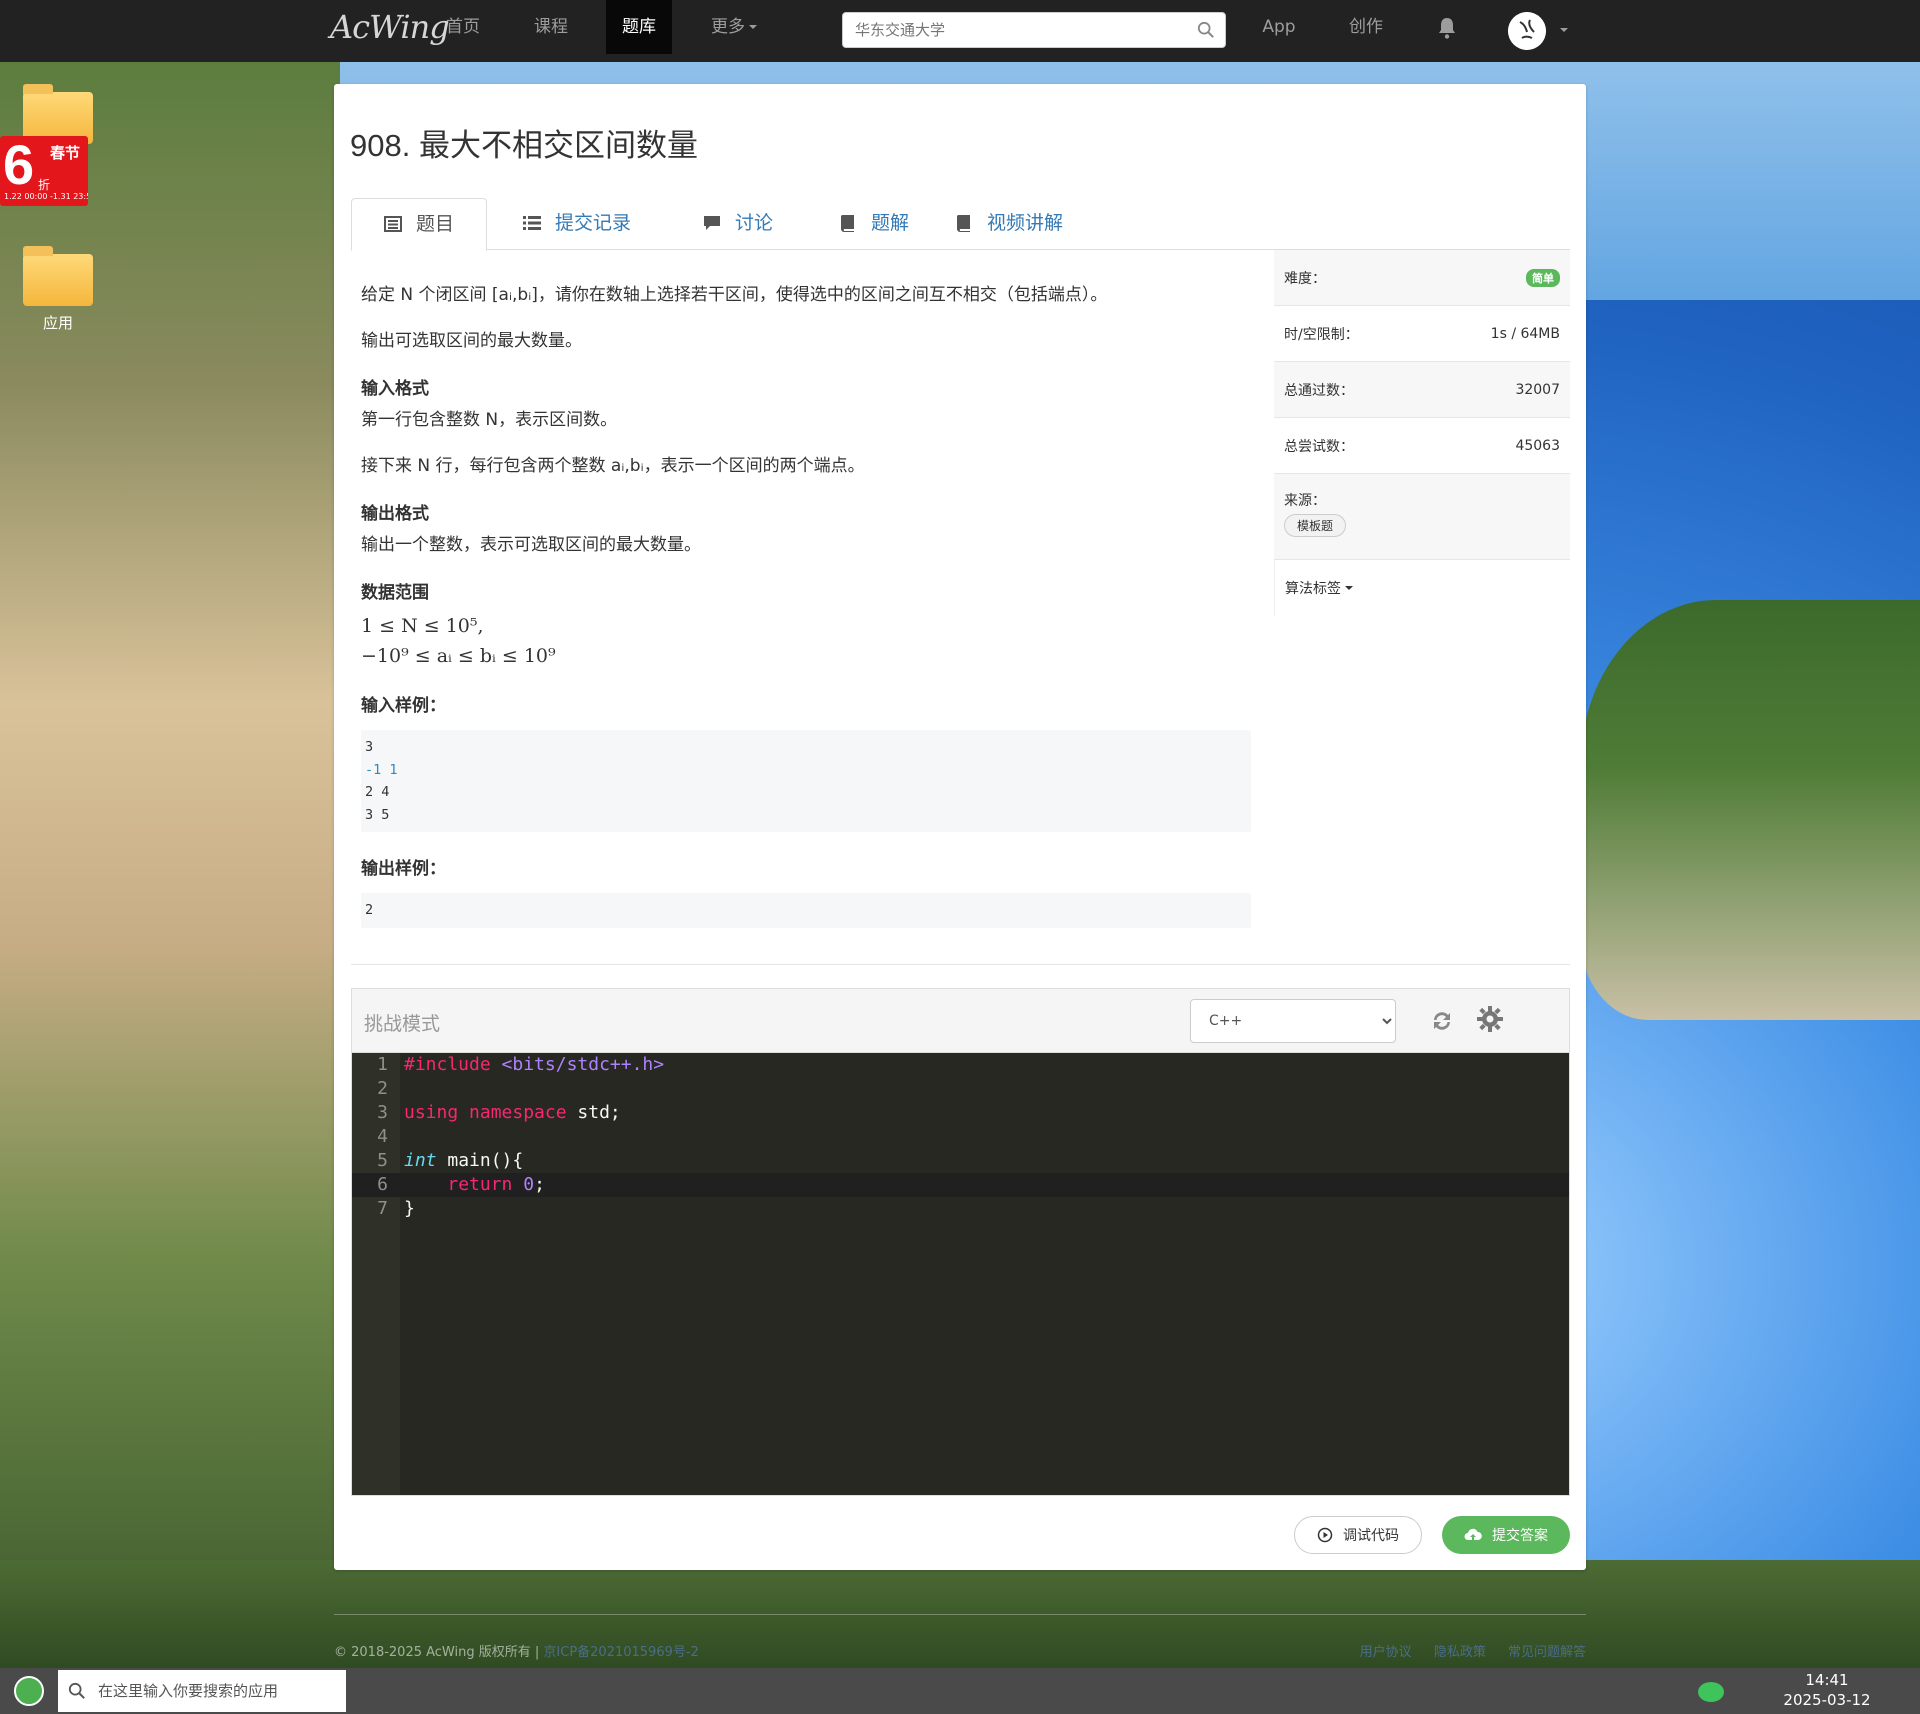 The image size is (1920, 1714). Describe the element at coordinates (1315, 525) in the screenshot. I see `source-tag: 模板题` at that location.